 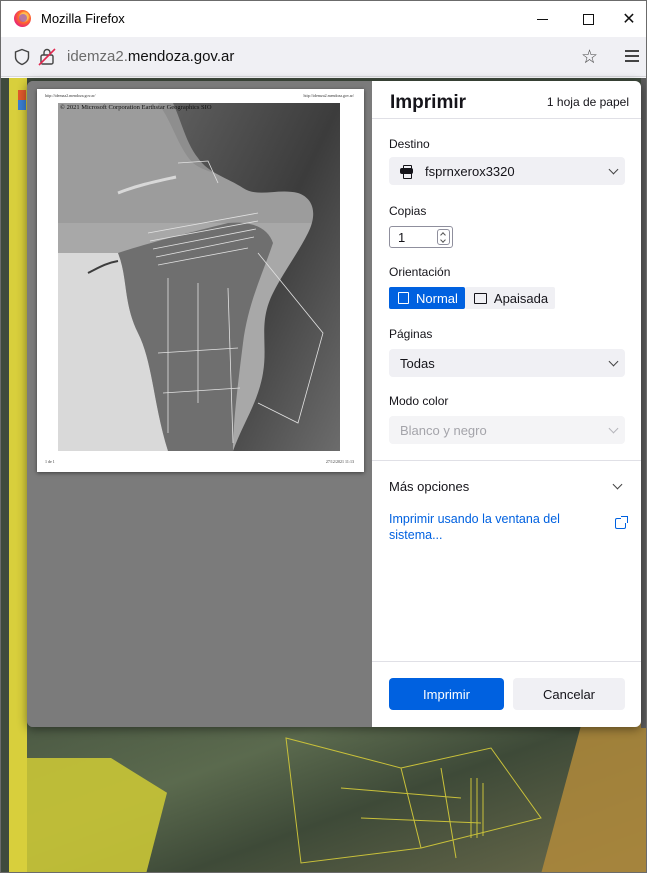 What do you see at coordinates (408, 211) in the screenshot?
I see `copies-label: Copias` at bounding box center [408, 211].